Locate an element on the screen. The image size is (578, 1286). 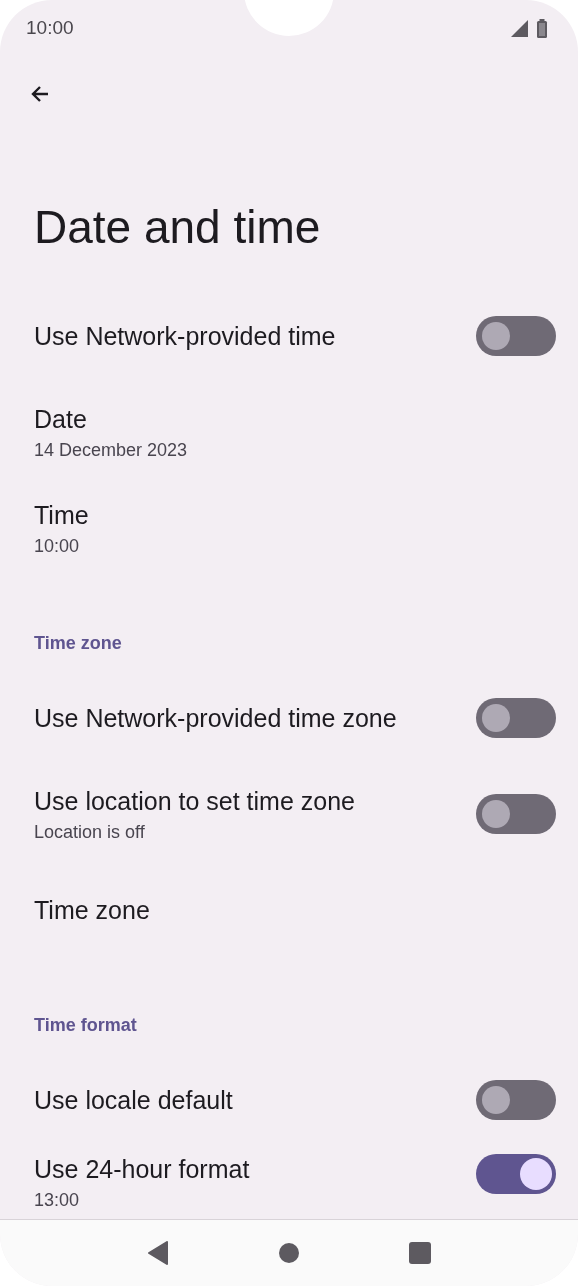
battery-icon is located at coordinates (542, 28).